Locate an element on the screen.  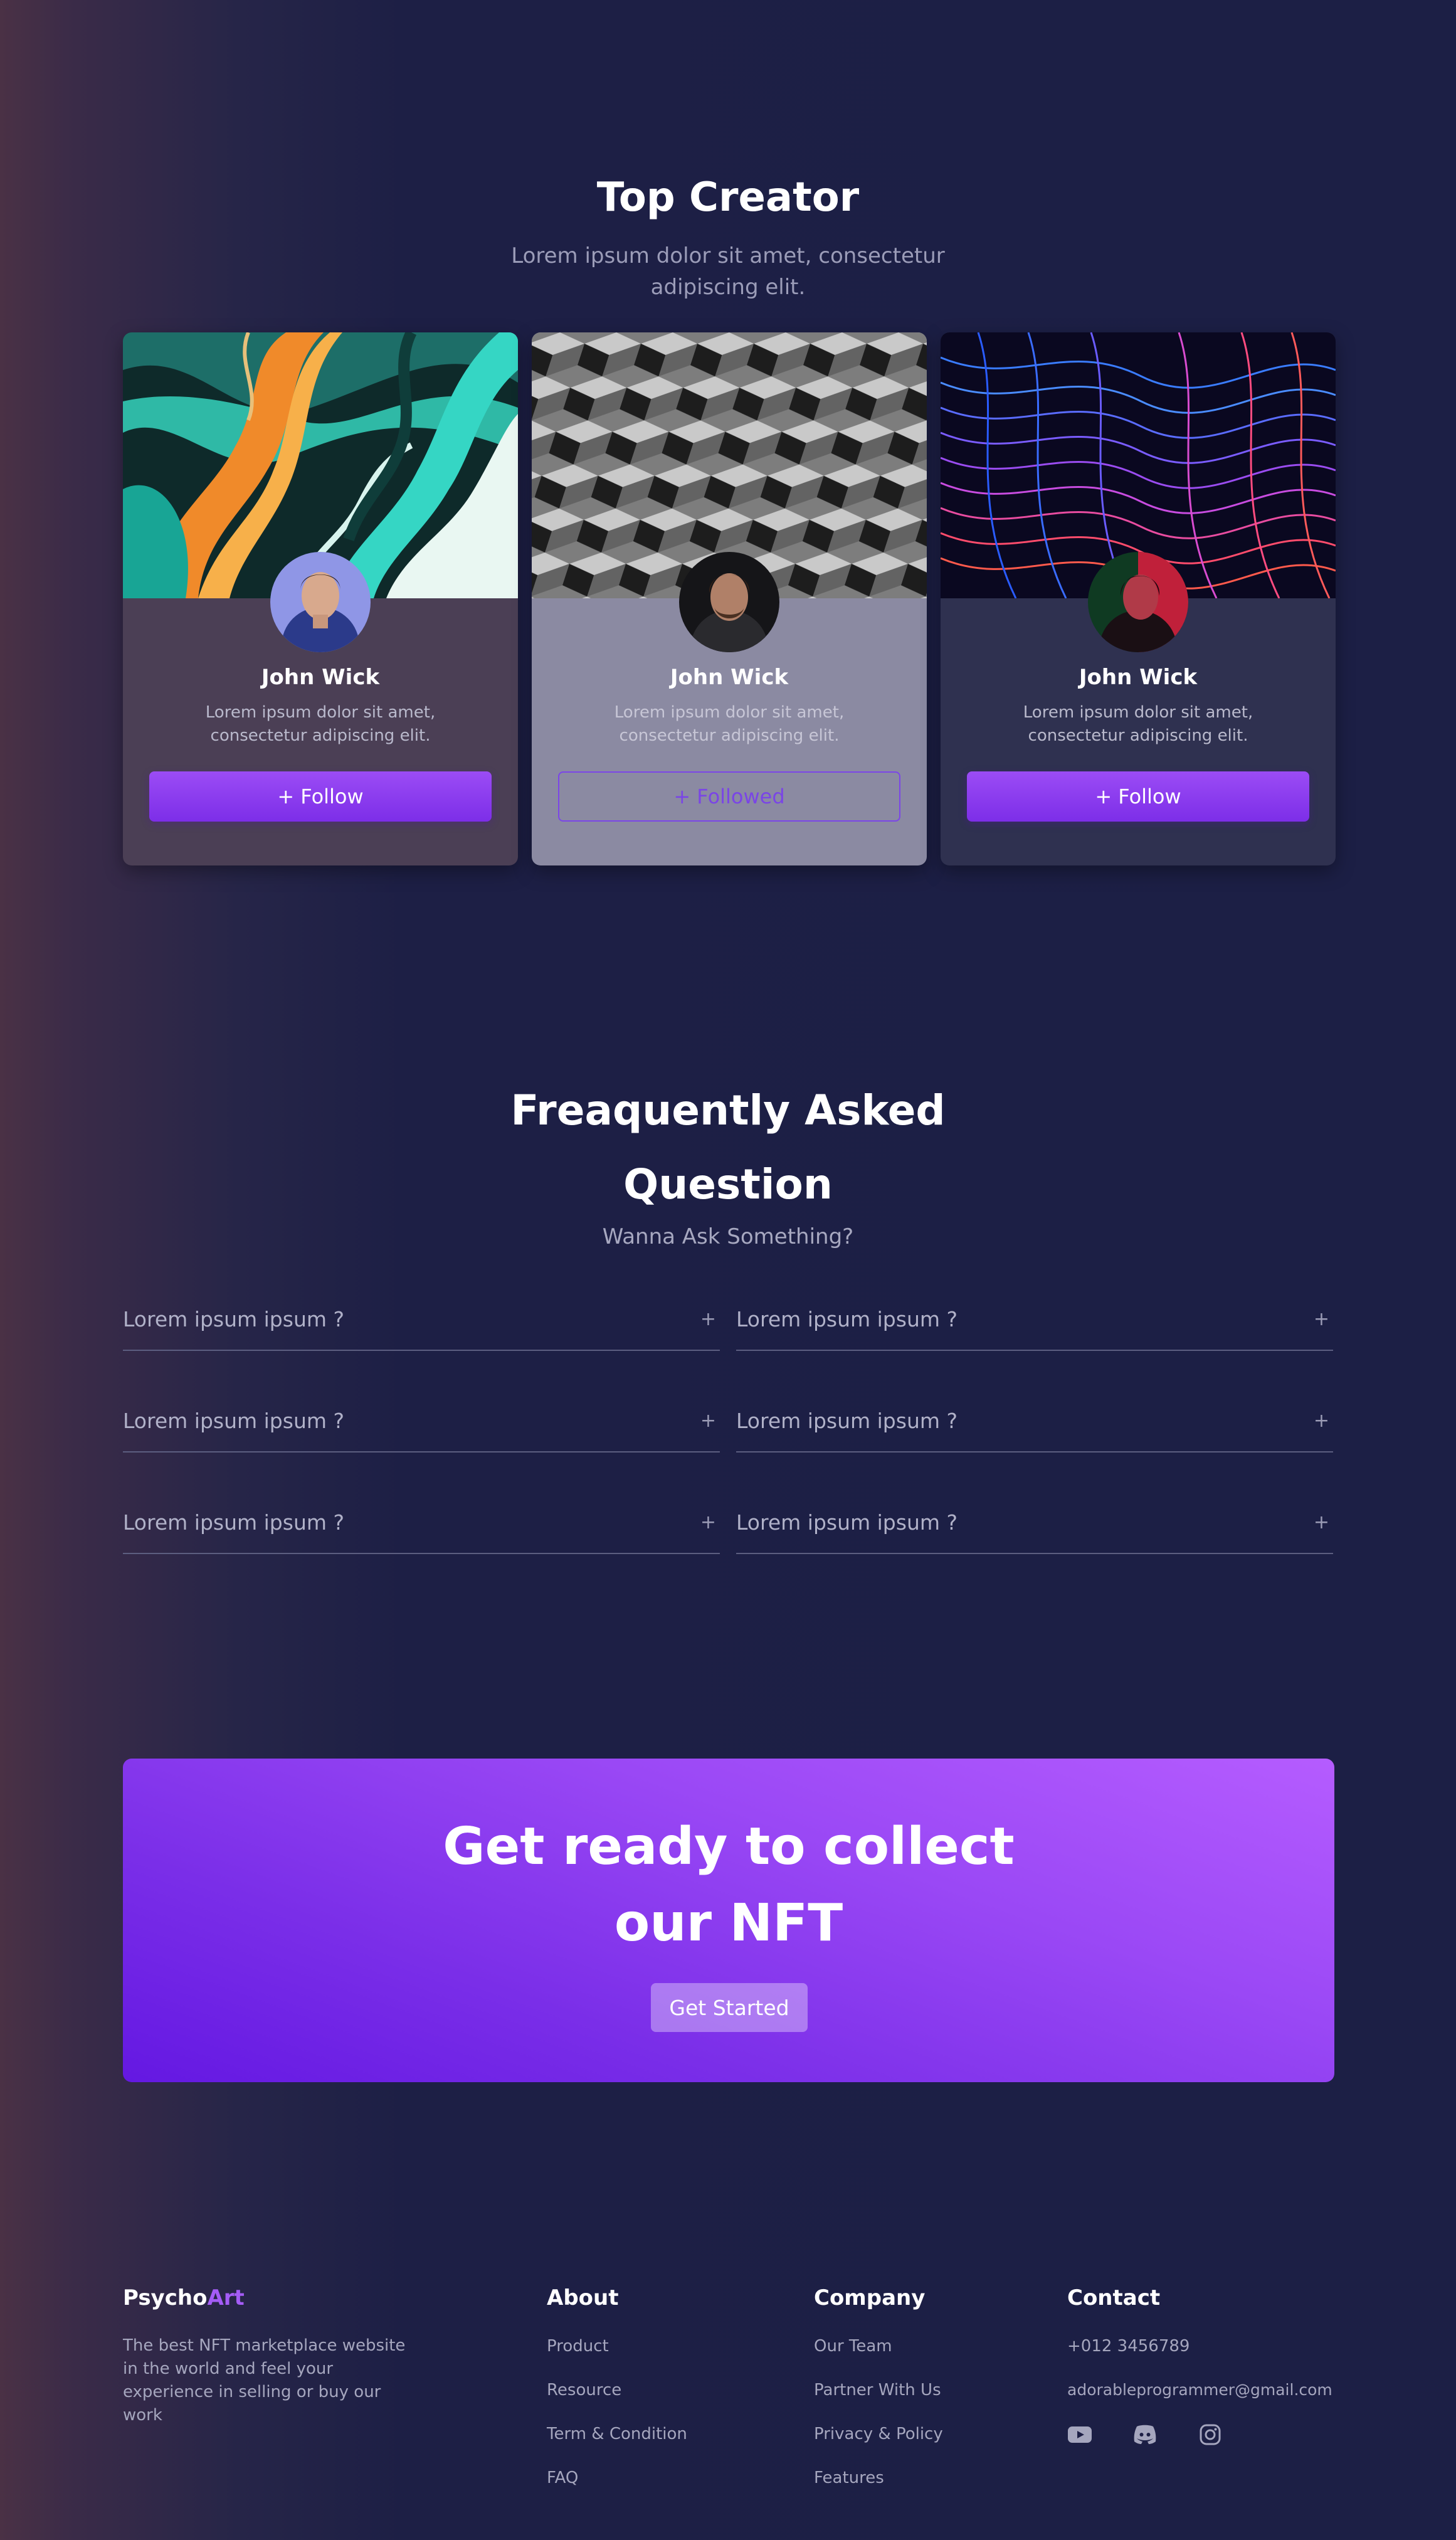
cta-title-line1: Get ready to collect is located at coordinates (729, 1846).